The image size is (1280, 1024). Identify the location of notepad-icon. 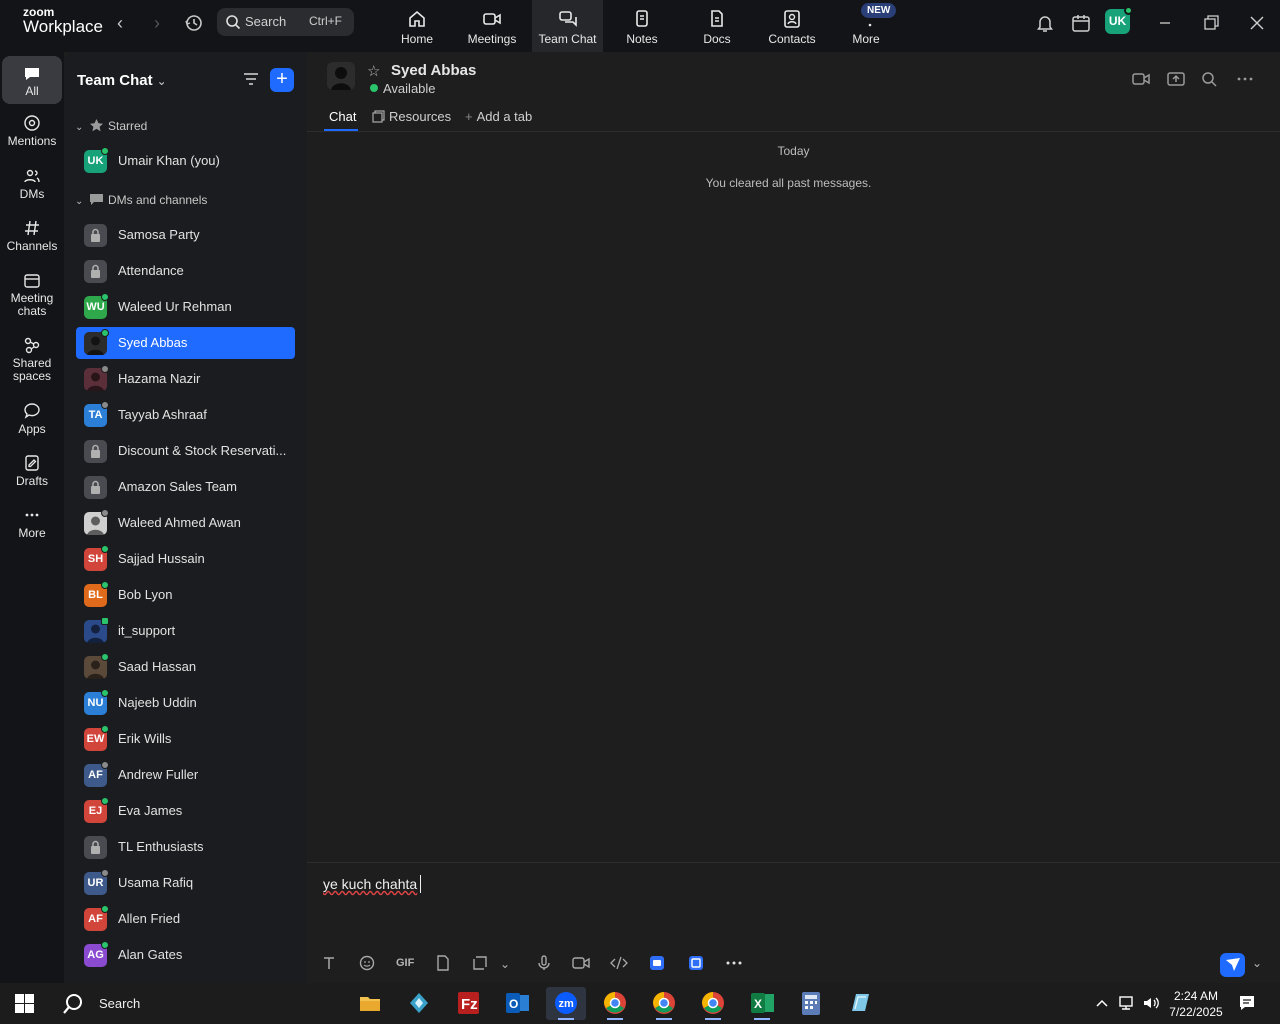
(860, 1003).